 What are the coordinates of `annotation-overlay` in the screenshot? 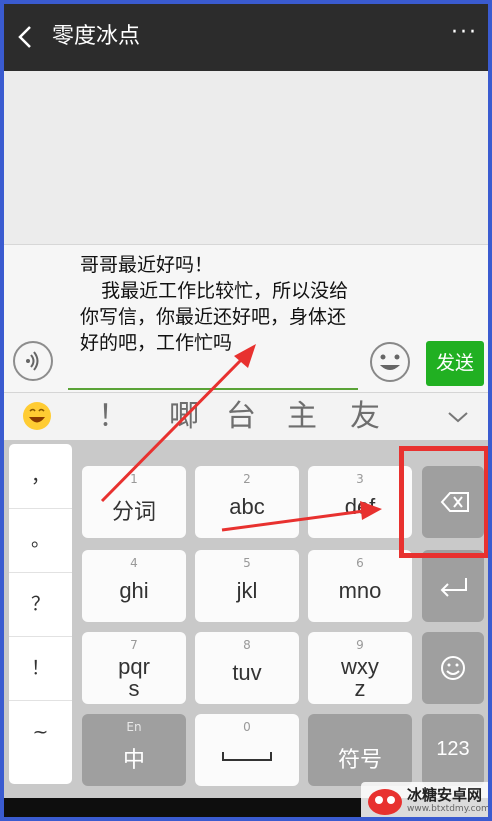 It's located at (241, 438).